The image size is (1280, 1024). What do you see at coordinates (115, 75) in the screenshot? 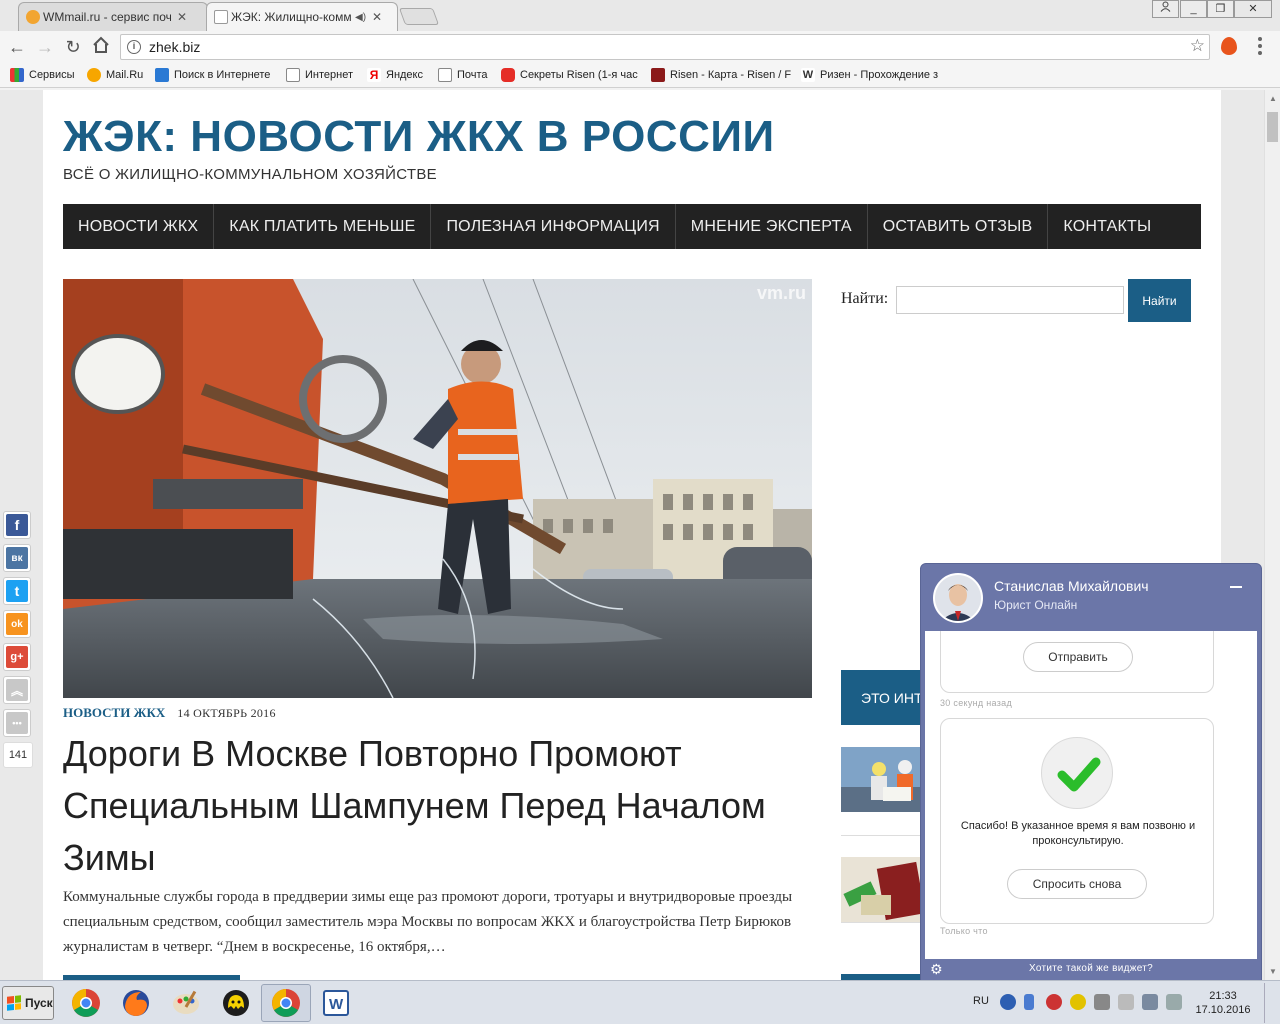
I see `bookmark-mailru: Mail.Ru` at bounding box center [115, 75].